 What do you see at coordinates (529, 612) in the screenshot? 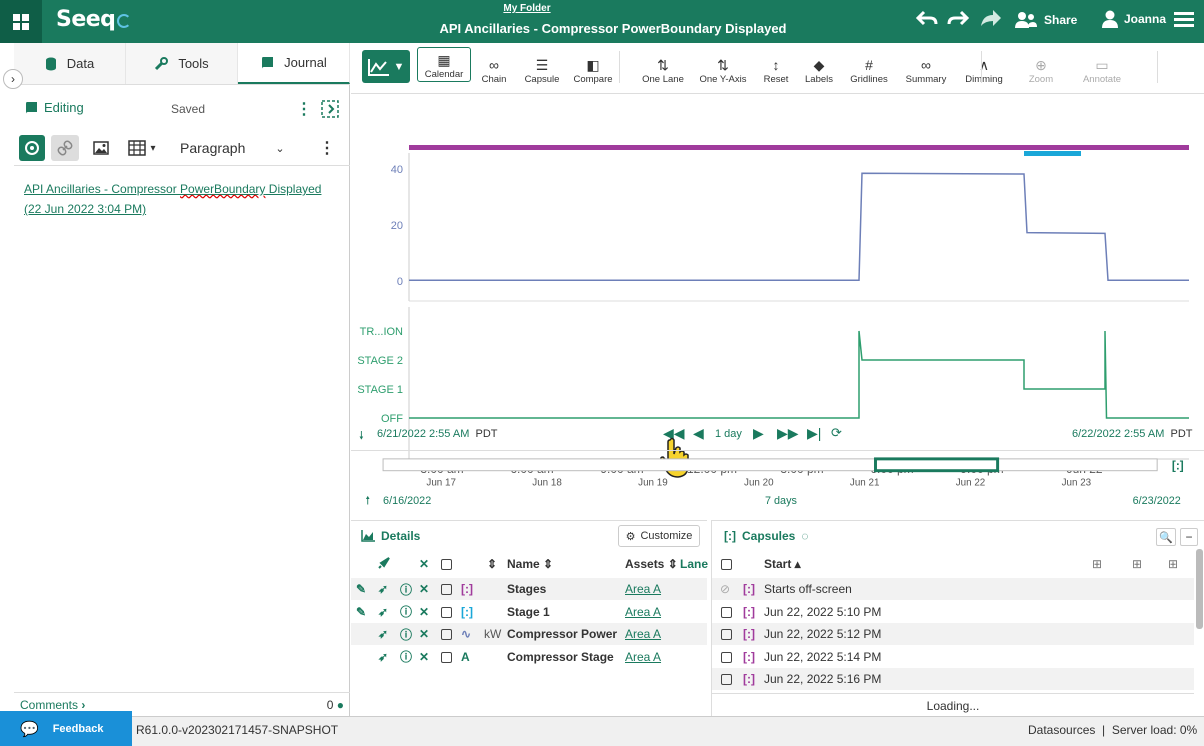
I see `details-row: ✎ ➶ ⓘ ✕ [:] Stage 1 Area A` at bounding box center [529, 612].